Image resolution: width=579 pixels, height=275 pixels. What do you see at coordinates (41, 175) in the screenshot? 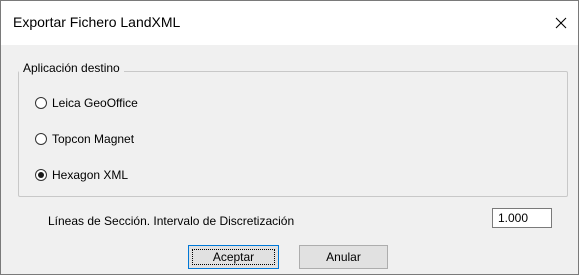
I see `radio-button-checked-icon` at bounding box center [41, 175].